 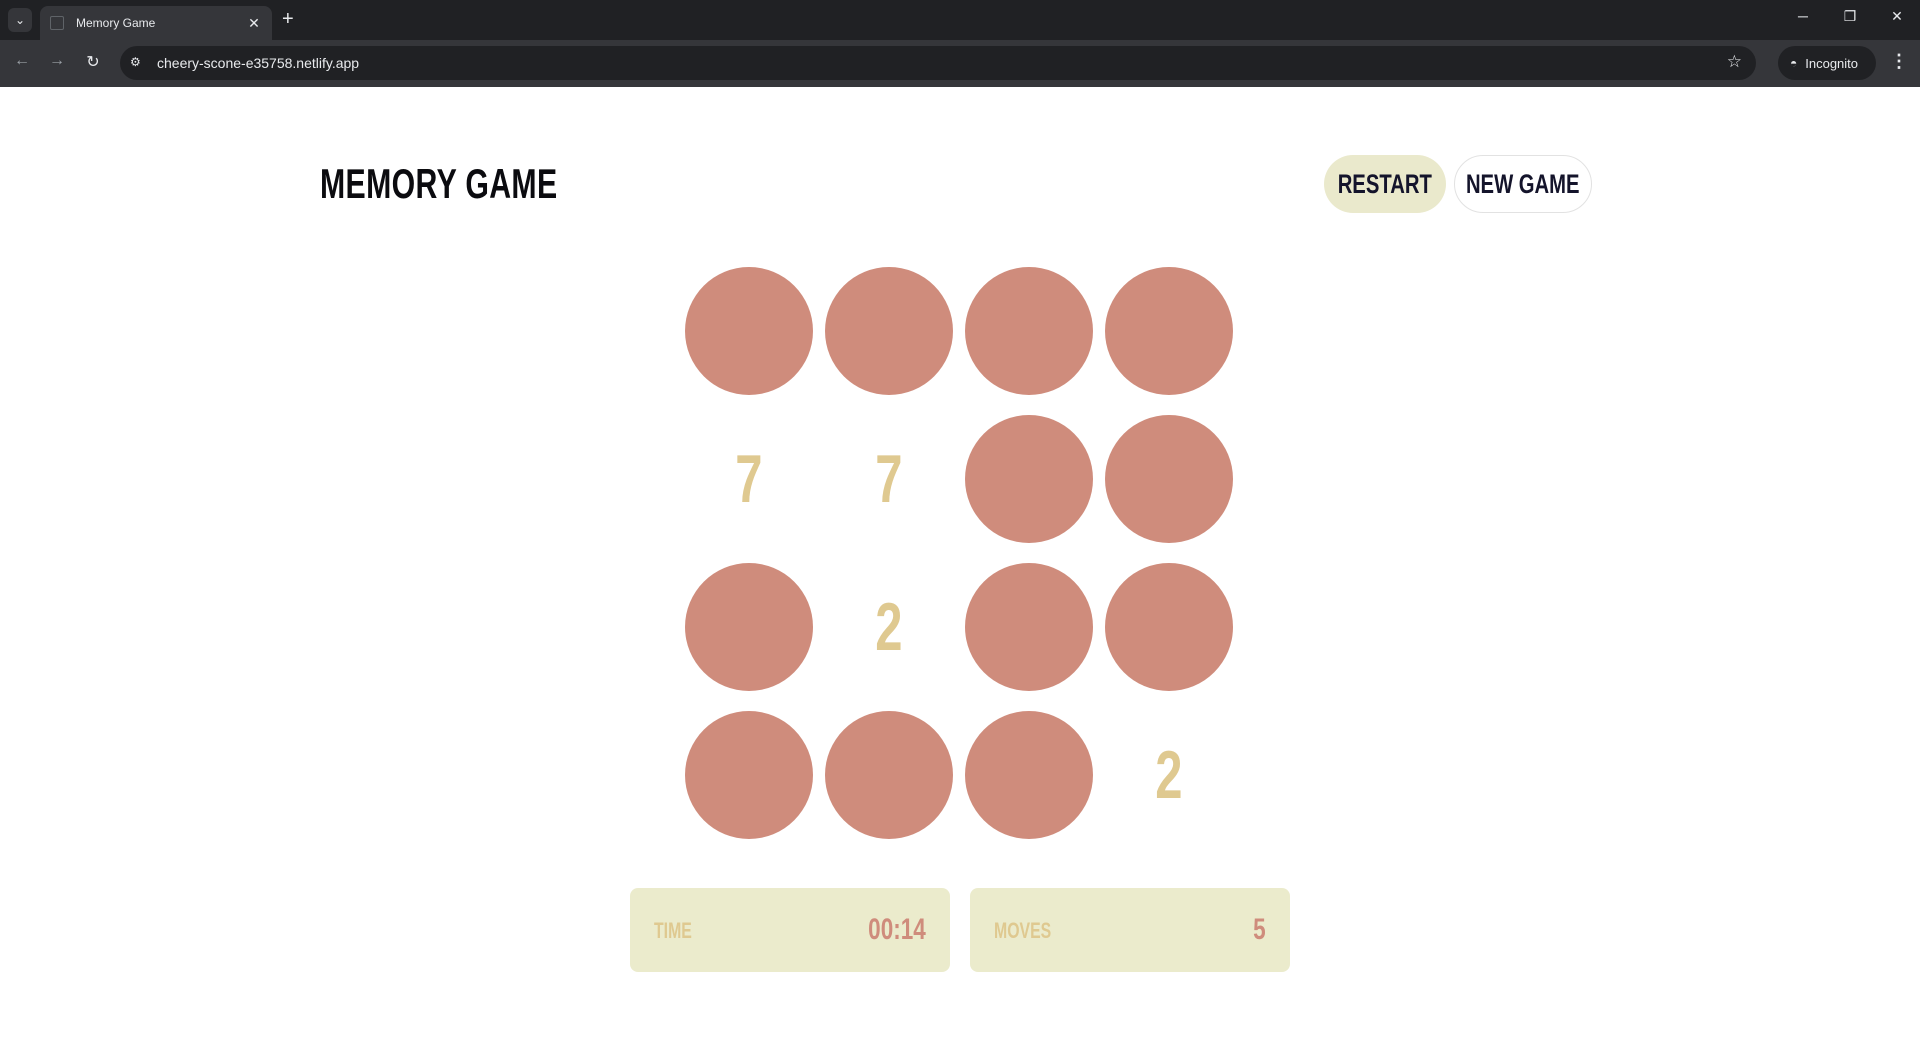 I want to click on incognito-label: Incognito, so click(x=1832, y=63).